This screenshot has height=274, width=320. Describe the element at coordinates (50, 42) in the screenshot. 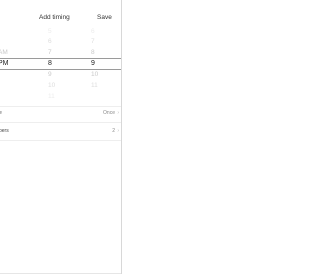

I see `hour-option: 6` at that location.